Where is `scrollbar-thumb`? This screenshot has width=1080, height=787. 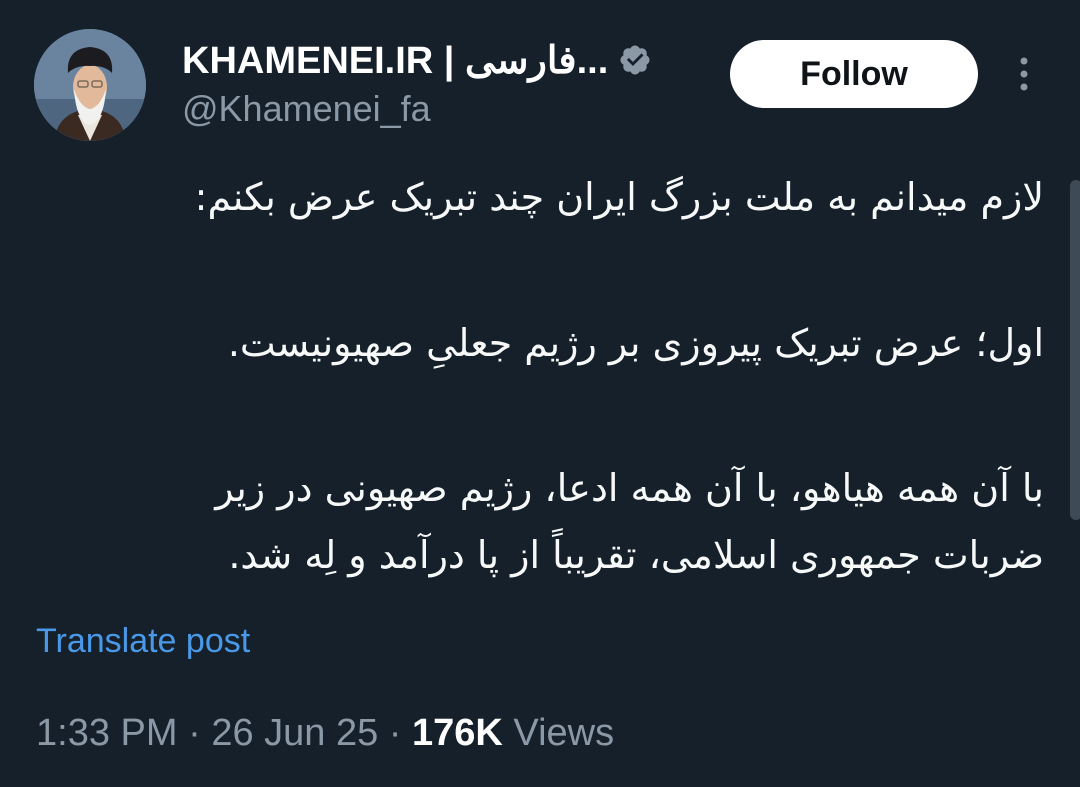
scrollbar-thumb is located at coordinates (1075, 350).